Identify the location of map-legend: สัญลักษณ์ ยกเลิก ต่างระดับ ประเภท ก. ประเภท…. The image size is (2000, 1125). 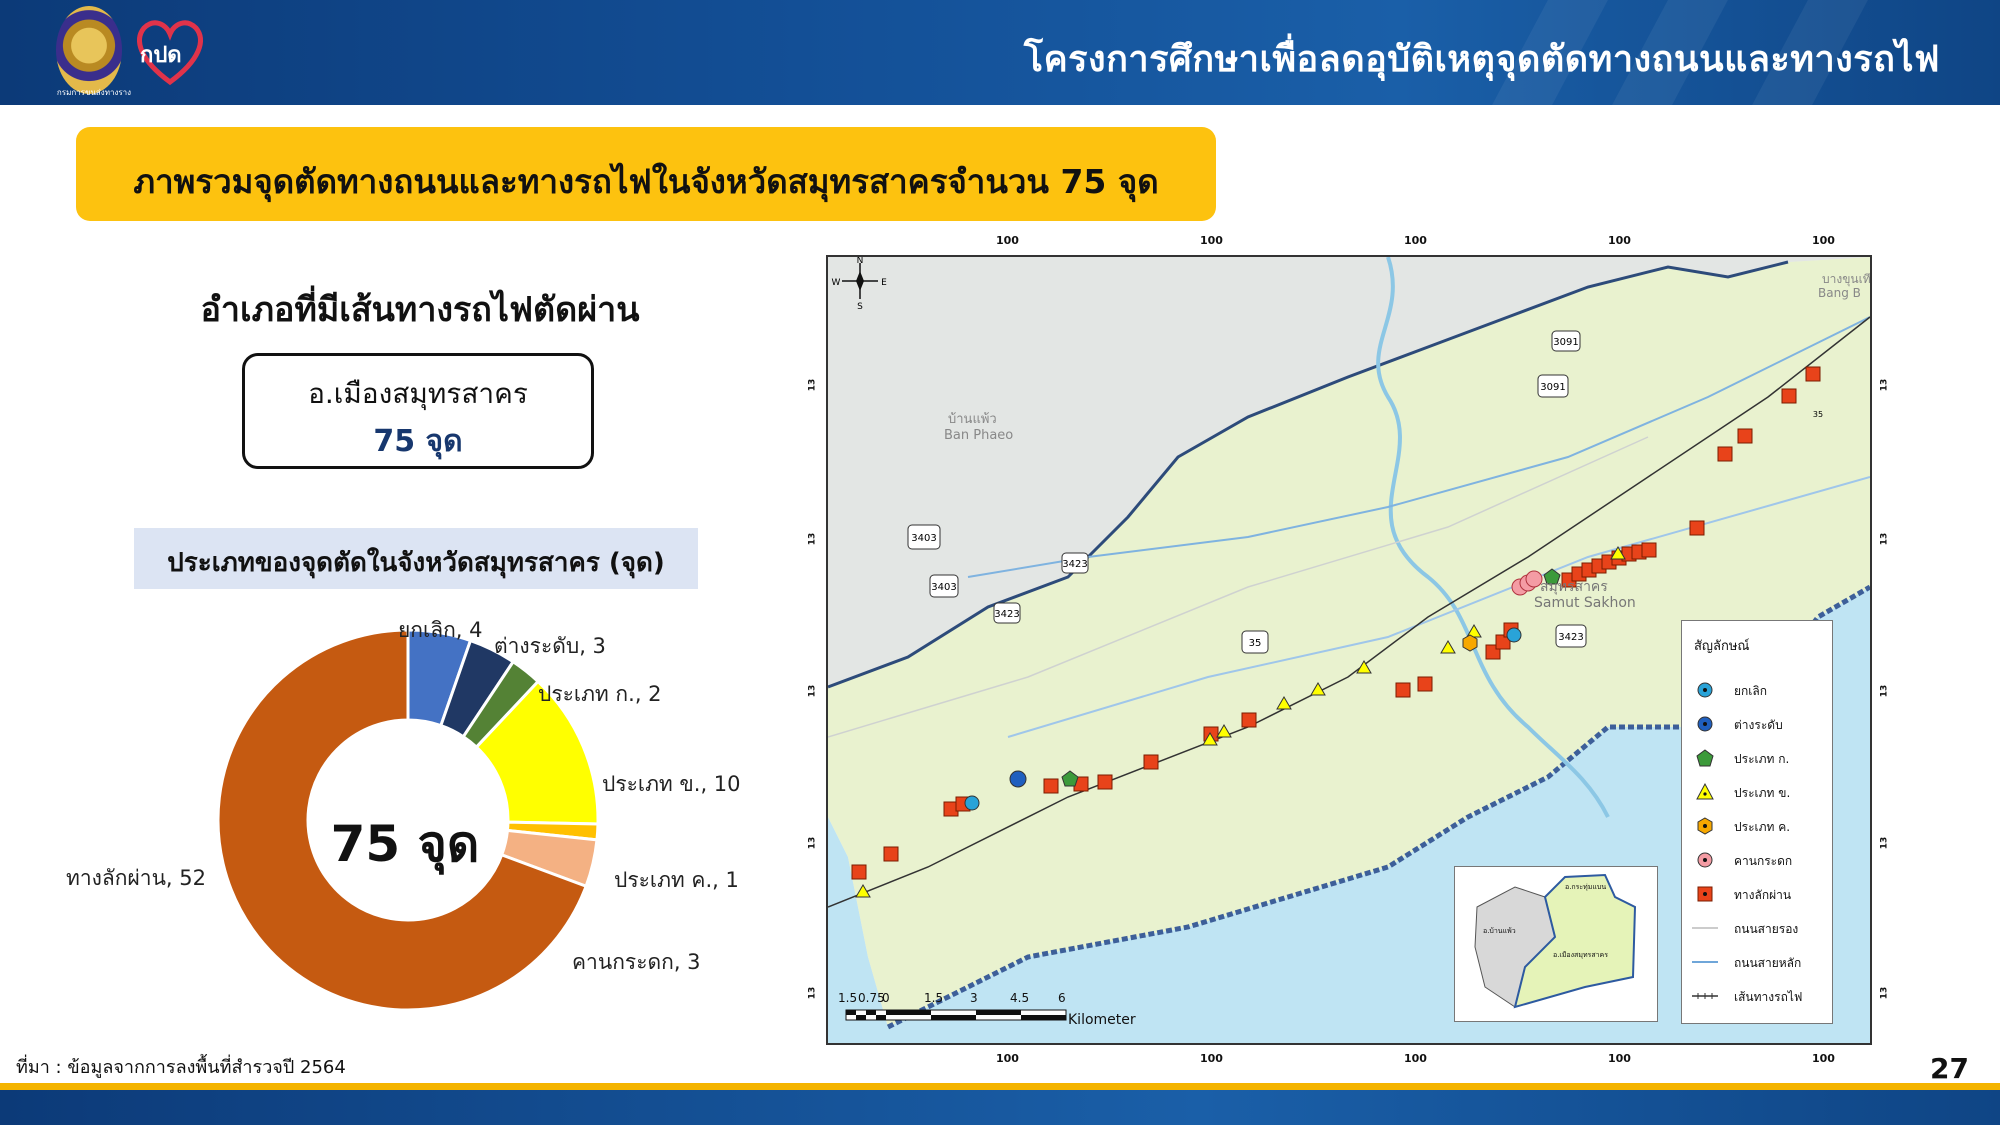
(1757, 822).